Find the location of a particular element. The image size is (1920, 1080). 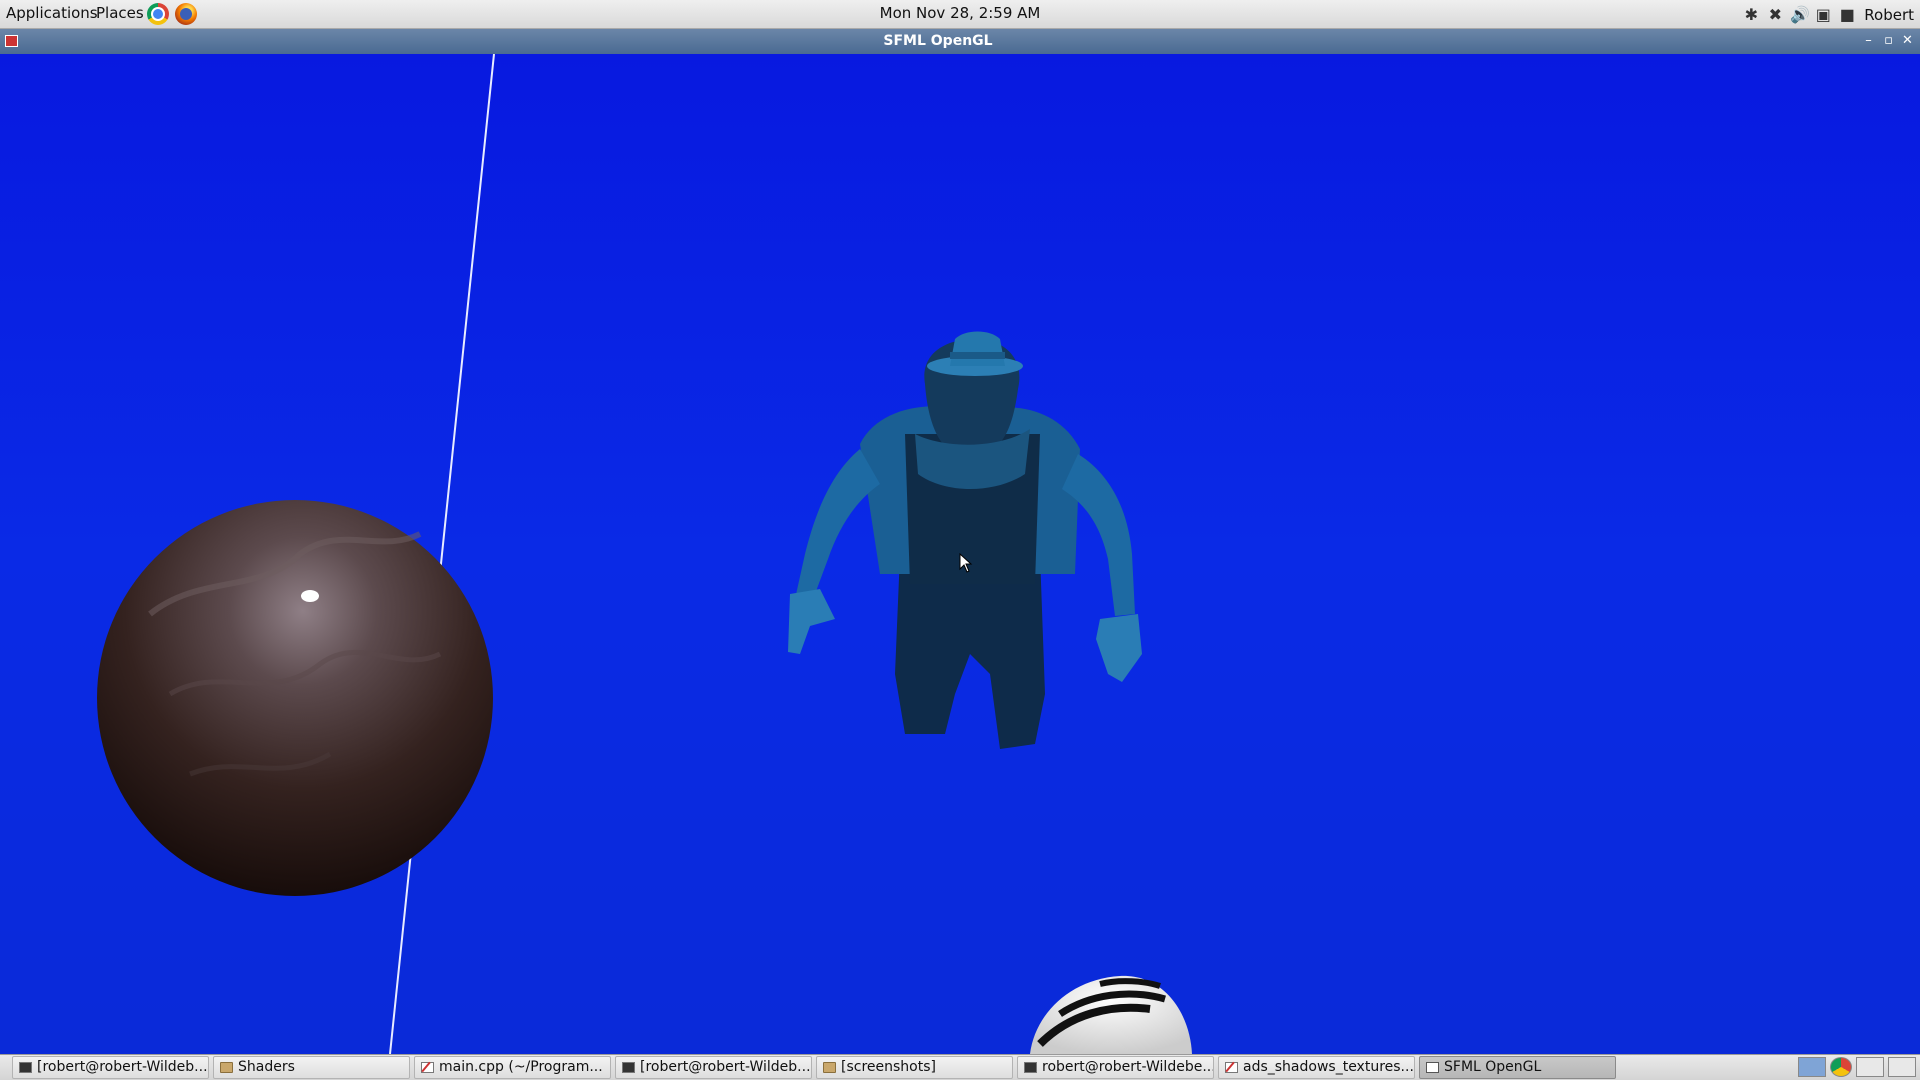

window-title: SFML OpenGL is located at coordinates (938, 41).